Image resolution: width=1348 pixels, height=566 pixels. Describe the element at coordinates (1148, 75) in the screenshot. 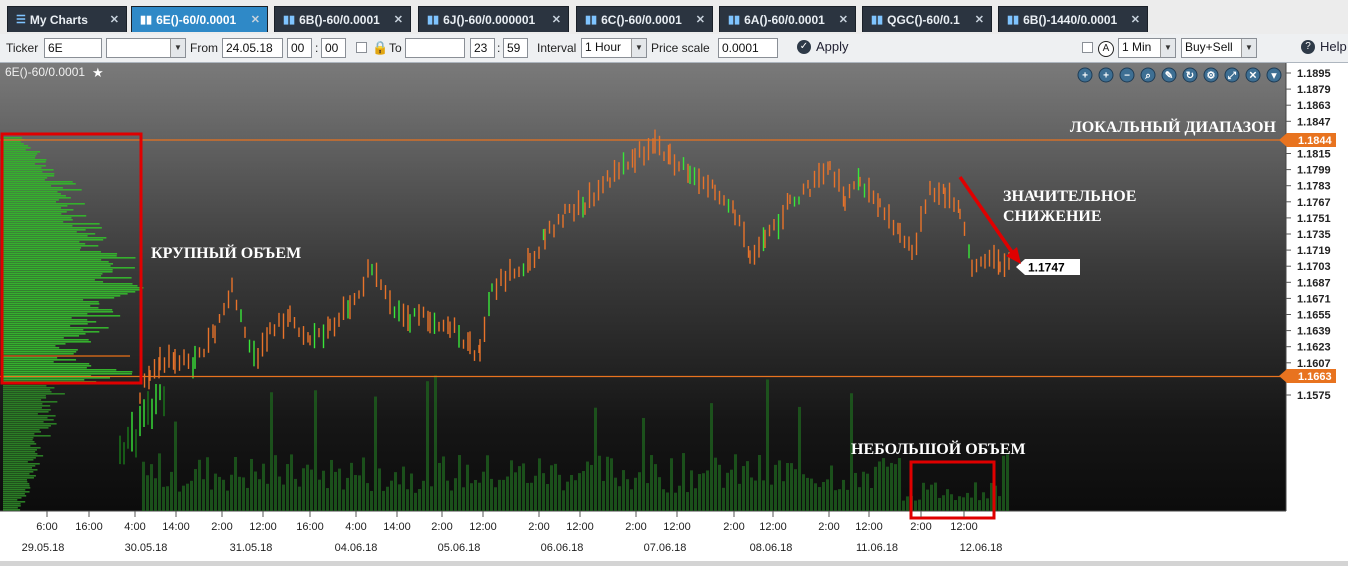

I see `search-icon: ⌕` at that location.